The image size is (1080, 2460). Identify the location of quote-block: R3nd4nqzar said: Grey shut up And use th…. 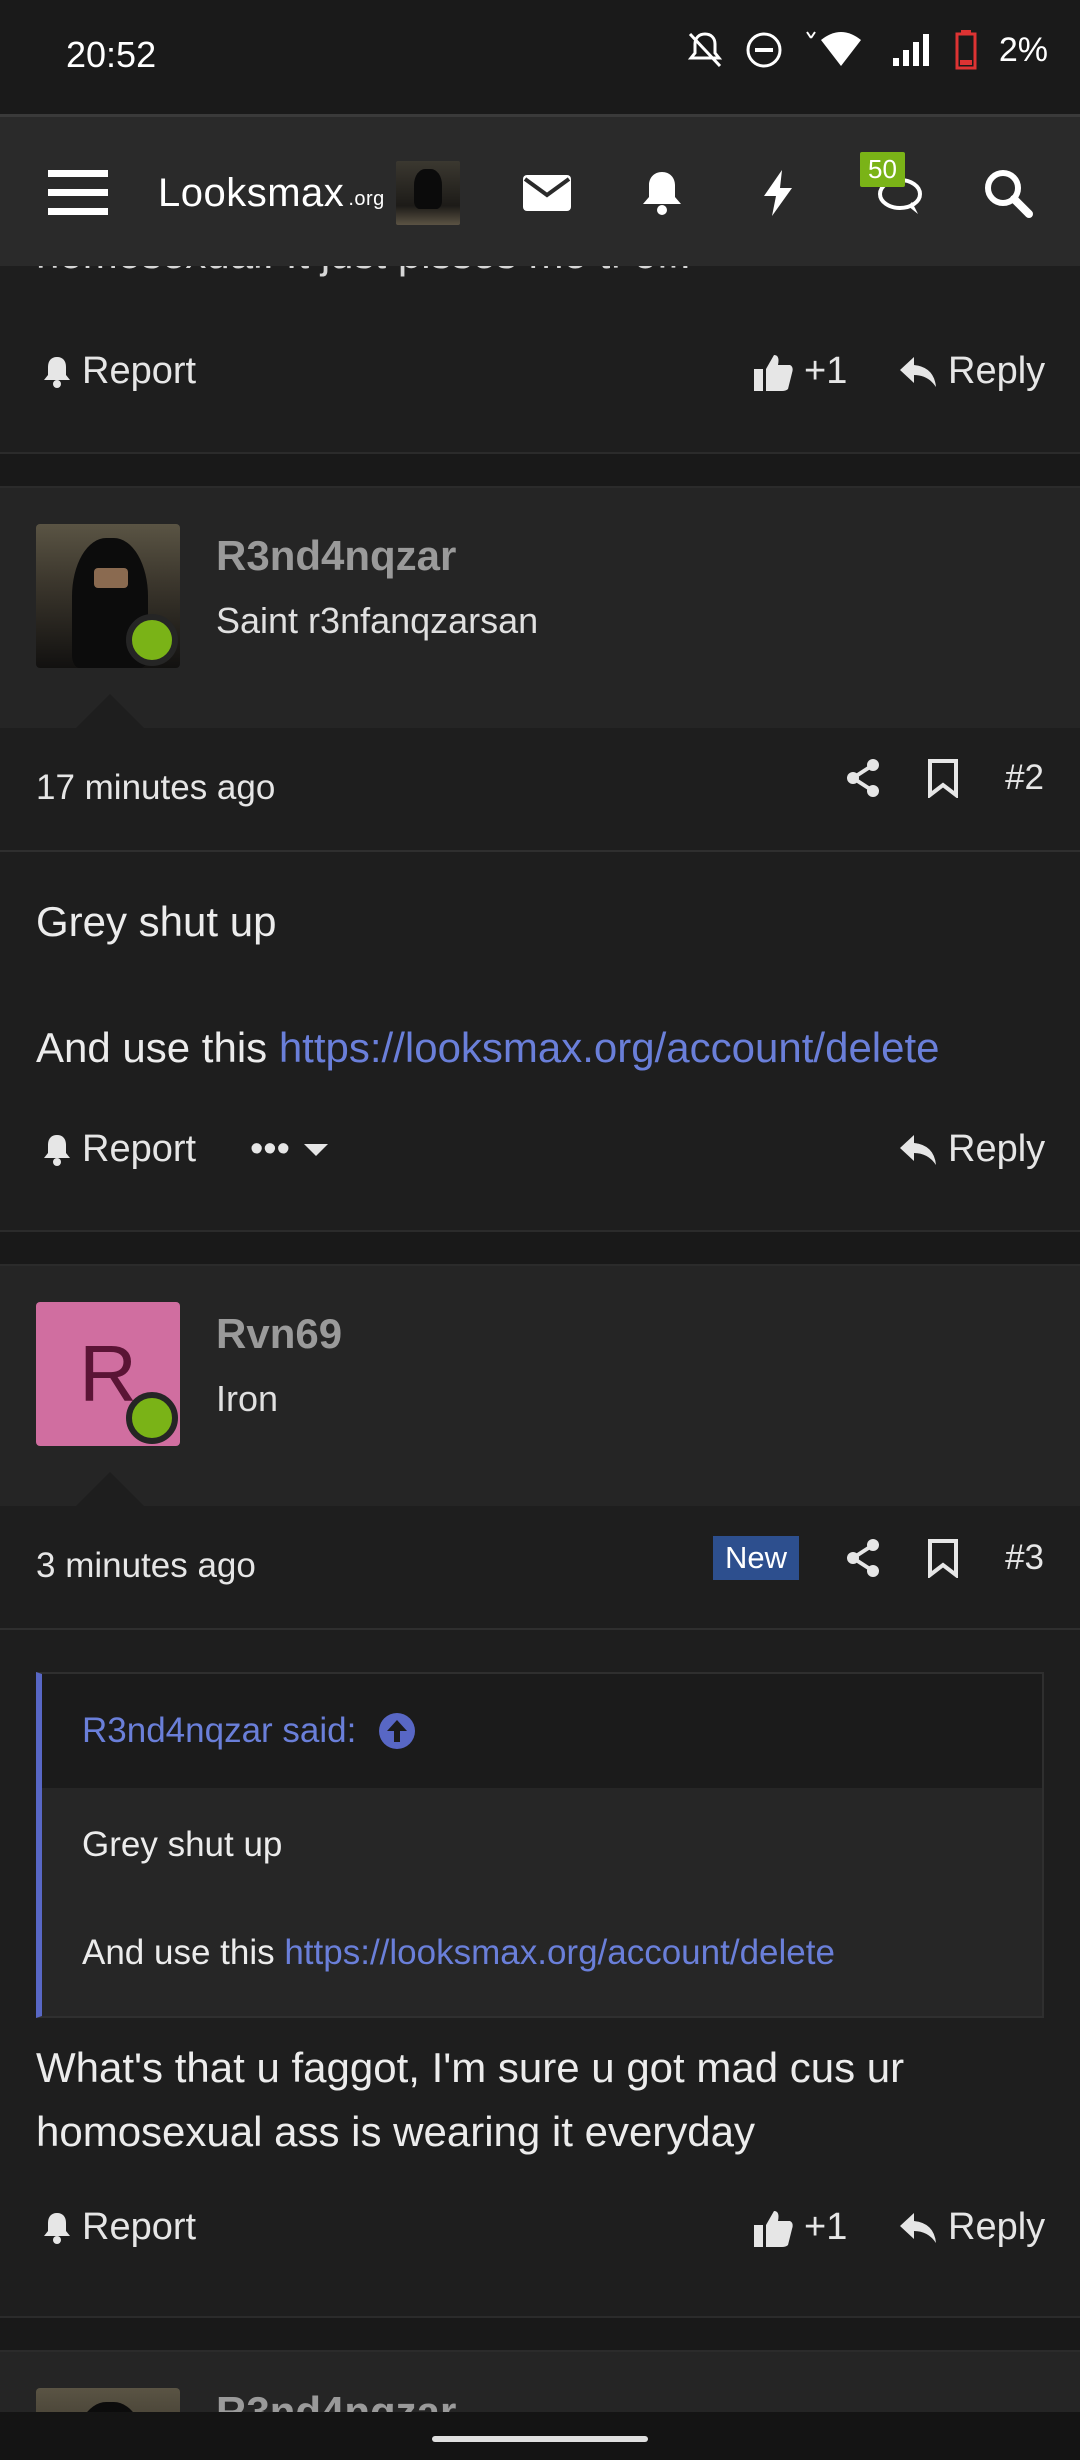
(540, 1845).